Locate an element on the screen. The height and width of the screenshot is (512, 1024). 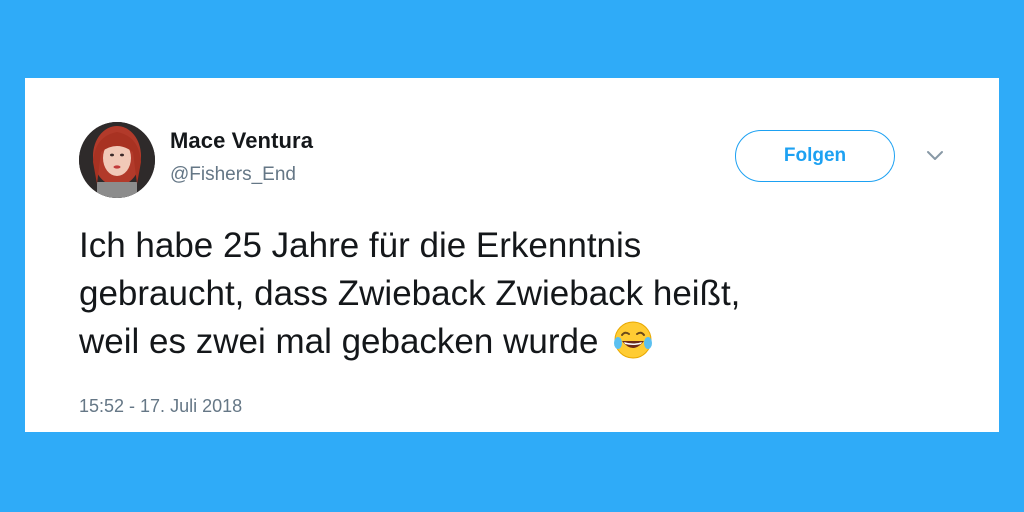
tweet-text-line: Ich habe 25 Jahre für die Erkenntnis is located at coordinates (360, 245).